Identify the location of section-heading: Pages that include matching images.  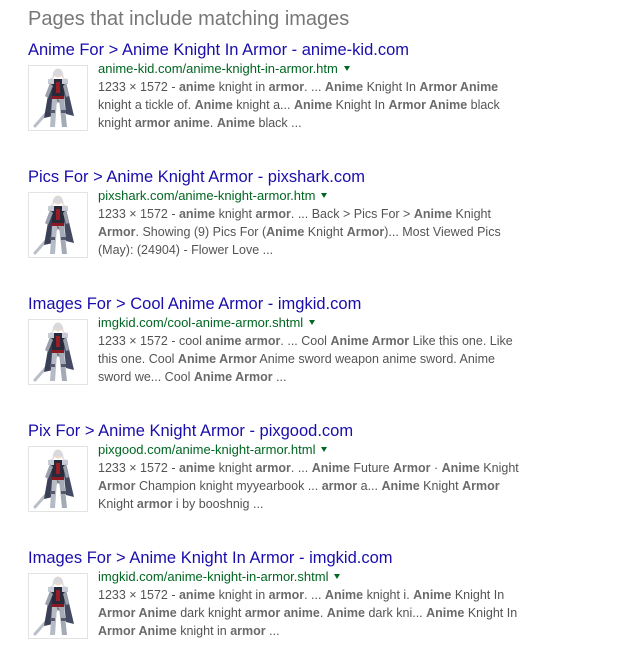
(189, 19).